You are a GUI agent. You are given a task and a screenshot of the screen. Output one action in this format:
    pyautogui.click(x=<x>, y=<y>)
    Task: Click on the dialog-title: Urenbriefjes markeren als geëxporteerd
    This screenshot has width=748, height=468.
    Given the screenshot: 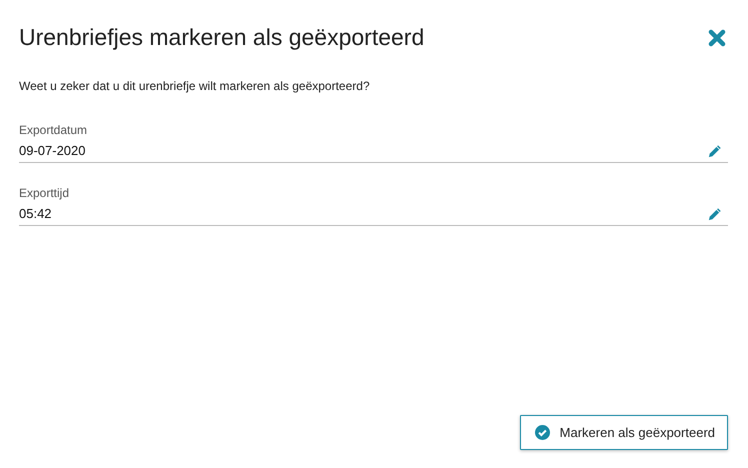 What is the action you would take?
    pyautogui.click(x=221, y=37)
    